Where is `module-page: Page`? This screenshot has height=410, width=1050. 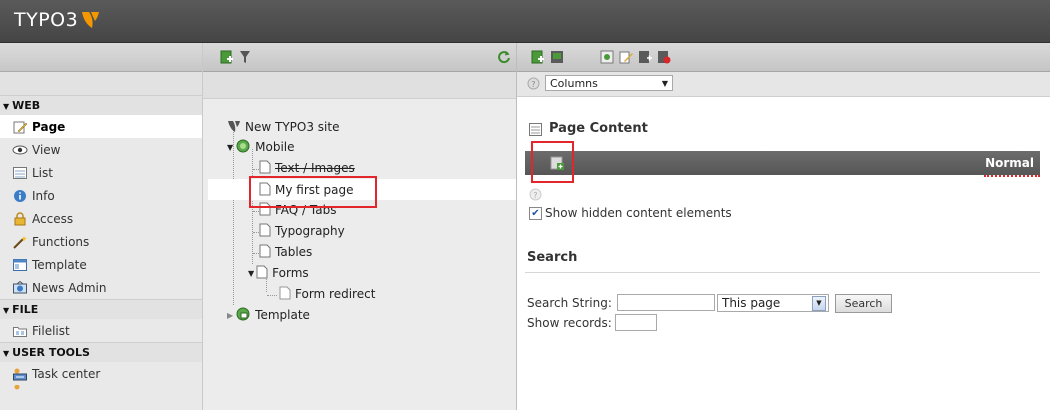 module-page: Page is located at coordinates (101, 126).